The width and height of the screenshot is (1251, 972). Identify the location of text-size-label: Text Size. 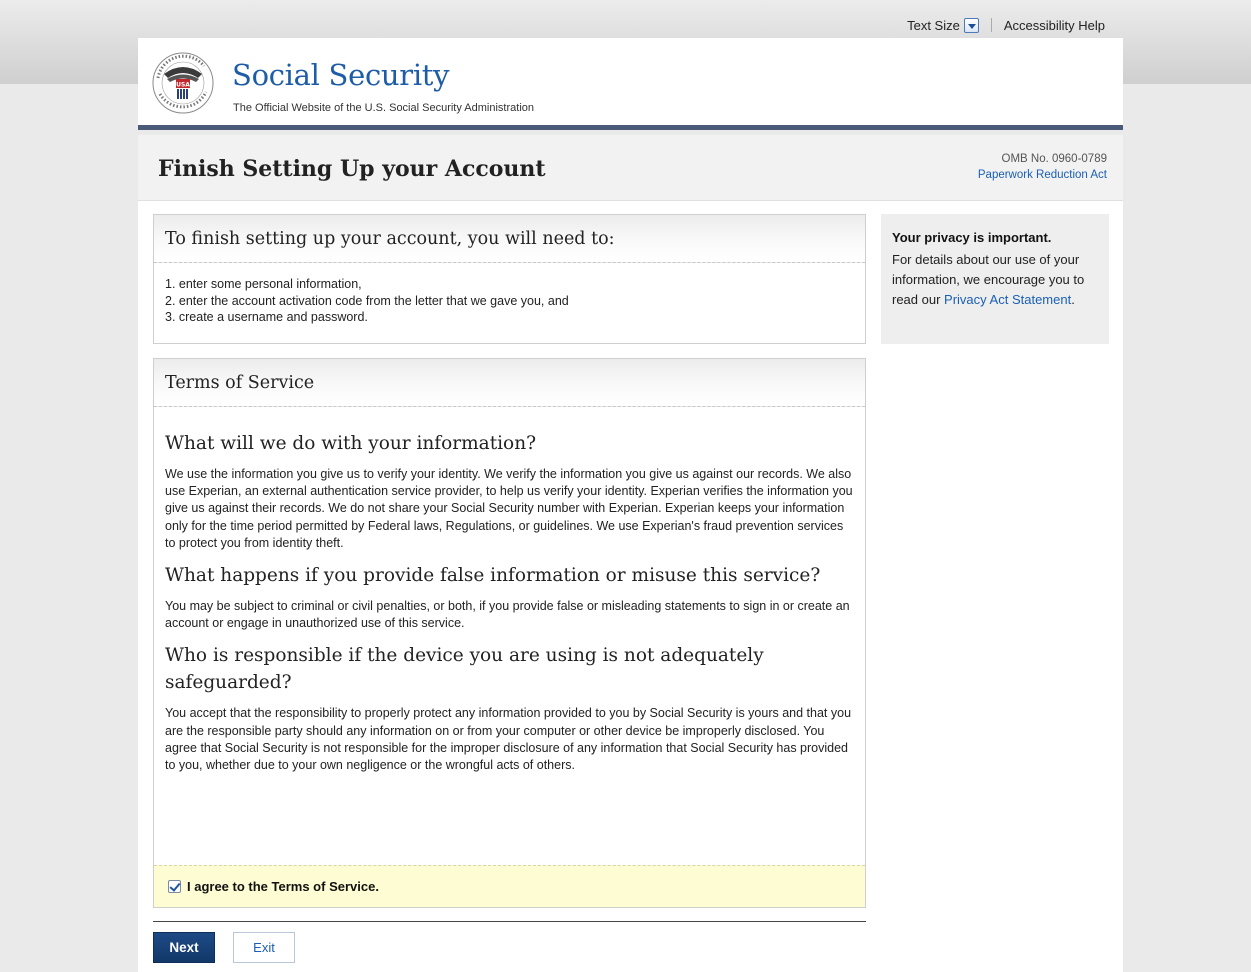
(933, 25).